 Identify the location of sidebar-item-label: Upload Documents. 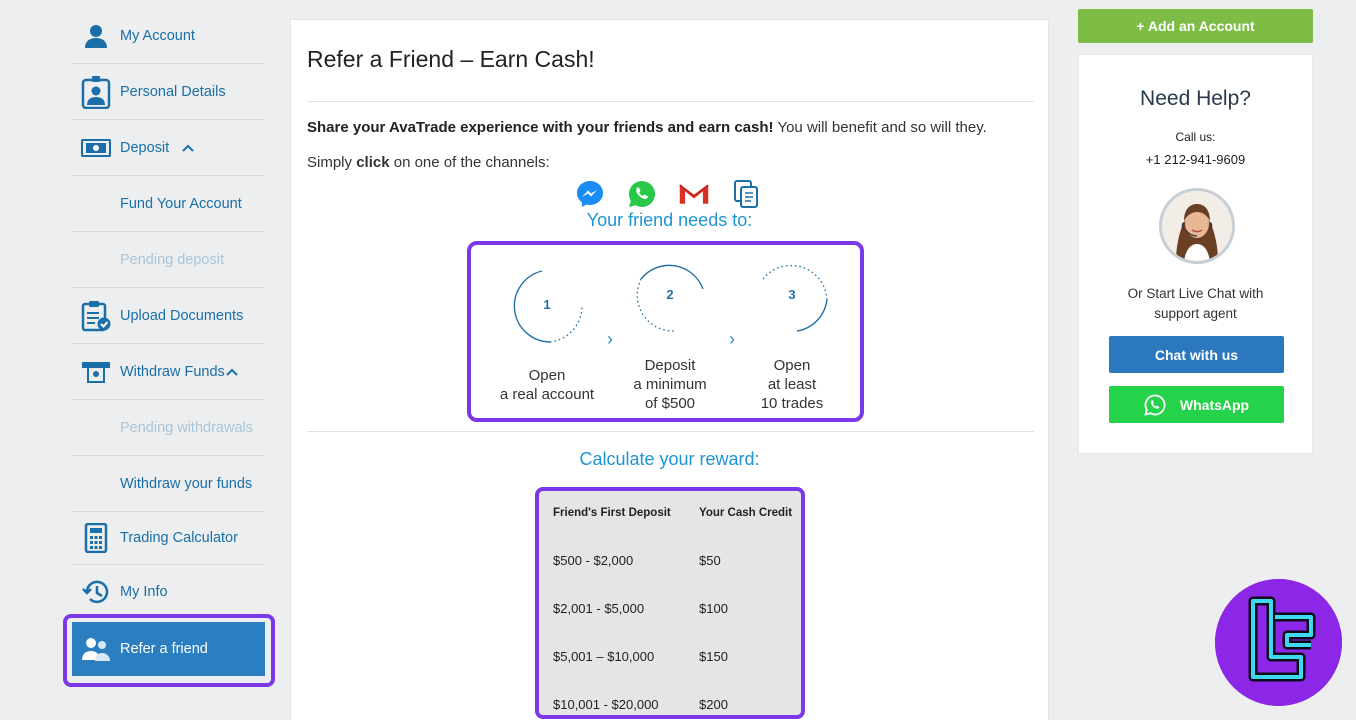
(182, 315).